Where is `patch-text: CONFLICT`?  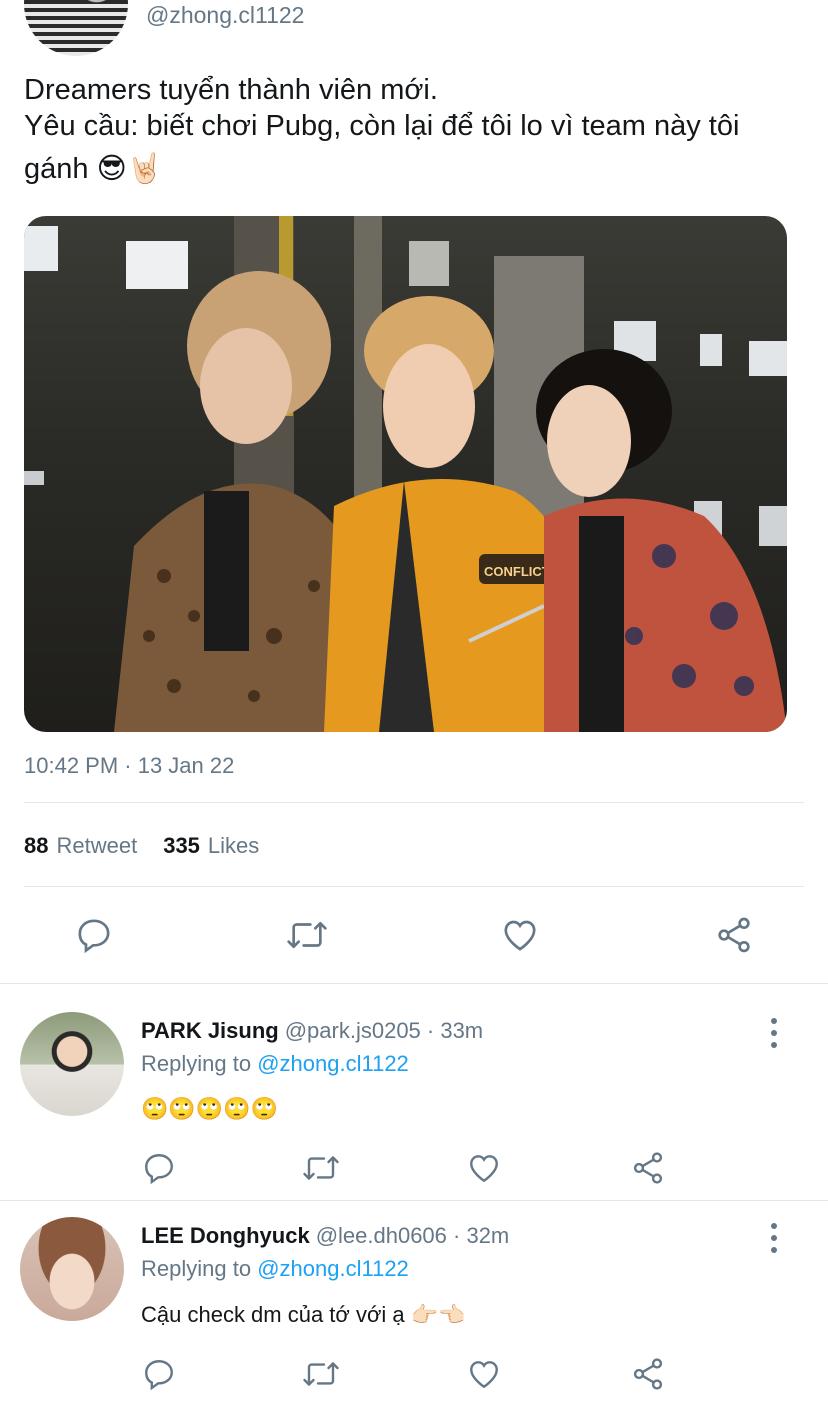 patch-text: CONFLICT is located at coordinates (517, 571).